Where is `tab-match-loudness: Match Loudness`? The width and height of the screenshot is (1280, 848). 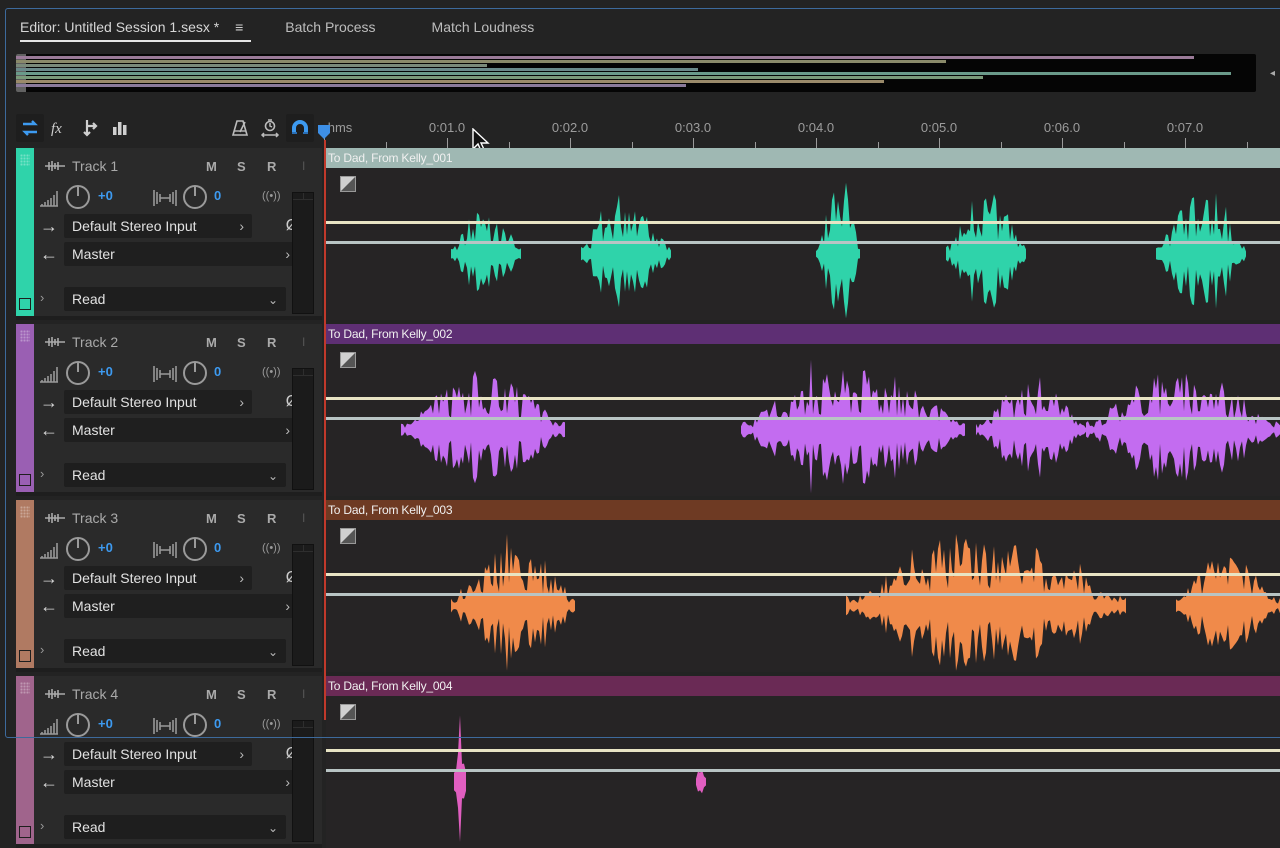
tab-match-loudness: Match Loudness is located at coordinates (483, 28).